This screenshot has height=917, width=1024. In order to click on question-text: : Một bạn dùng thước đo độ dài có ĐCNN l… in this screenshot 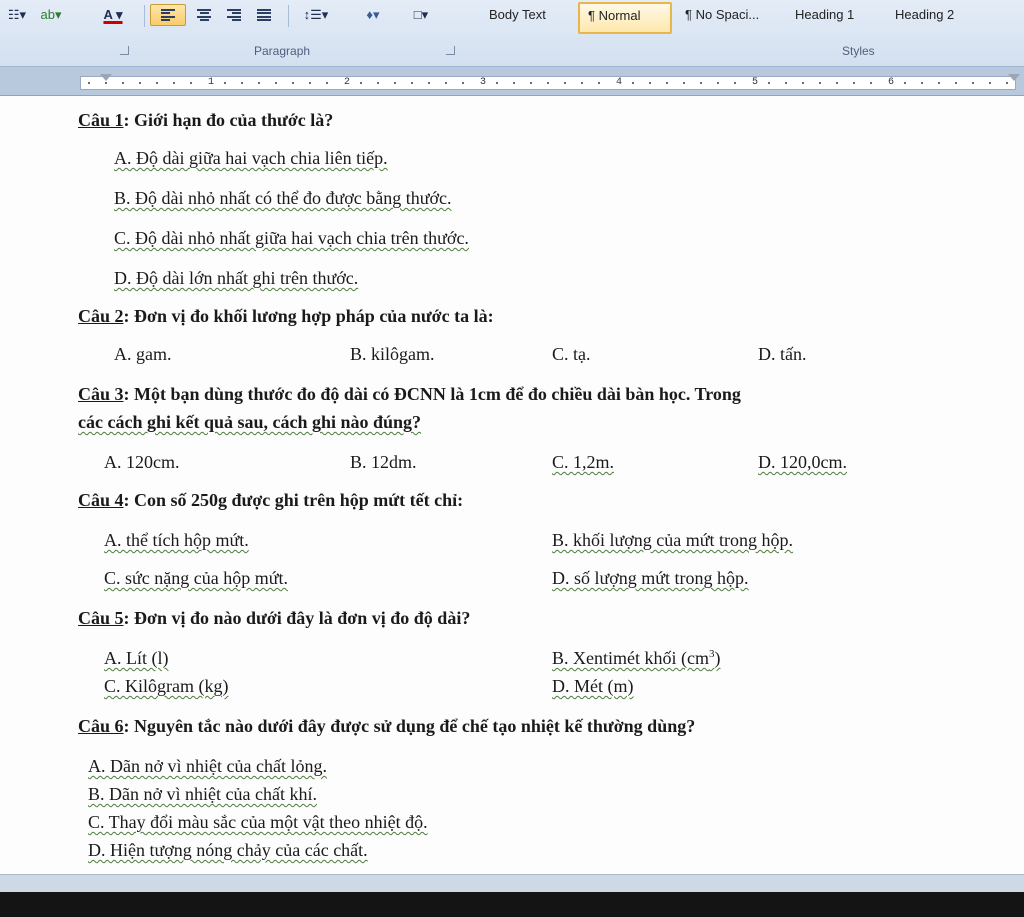, I will do `click(432, 394)`.